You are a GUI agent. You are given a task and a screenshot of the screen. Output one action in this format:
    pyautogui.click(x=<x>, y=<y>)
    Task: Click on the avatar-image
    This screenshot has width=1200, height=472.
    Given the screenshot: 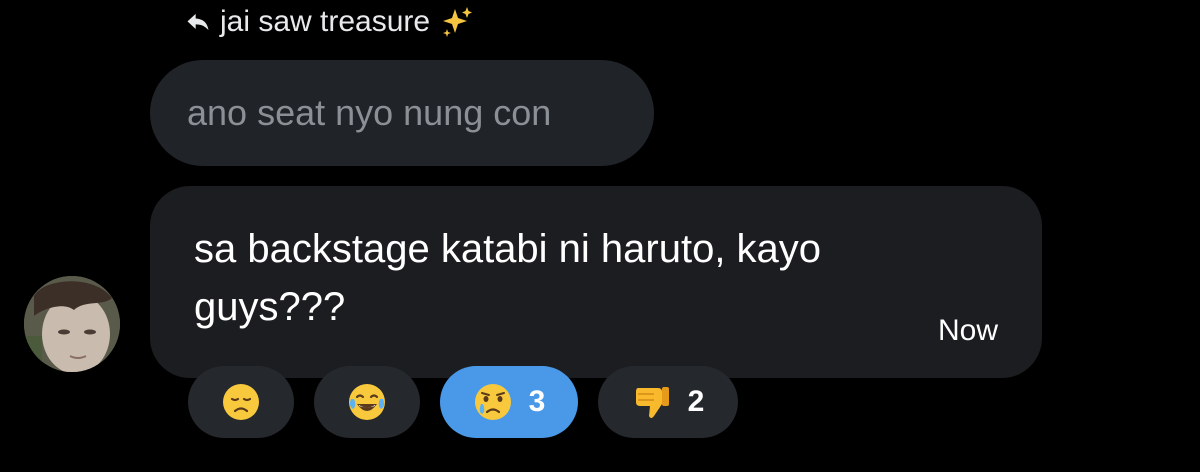 What is the action you would take?
    pyautogui.click(x=72, y=324)
    